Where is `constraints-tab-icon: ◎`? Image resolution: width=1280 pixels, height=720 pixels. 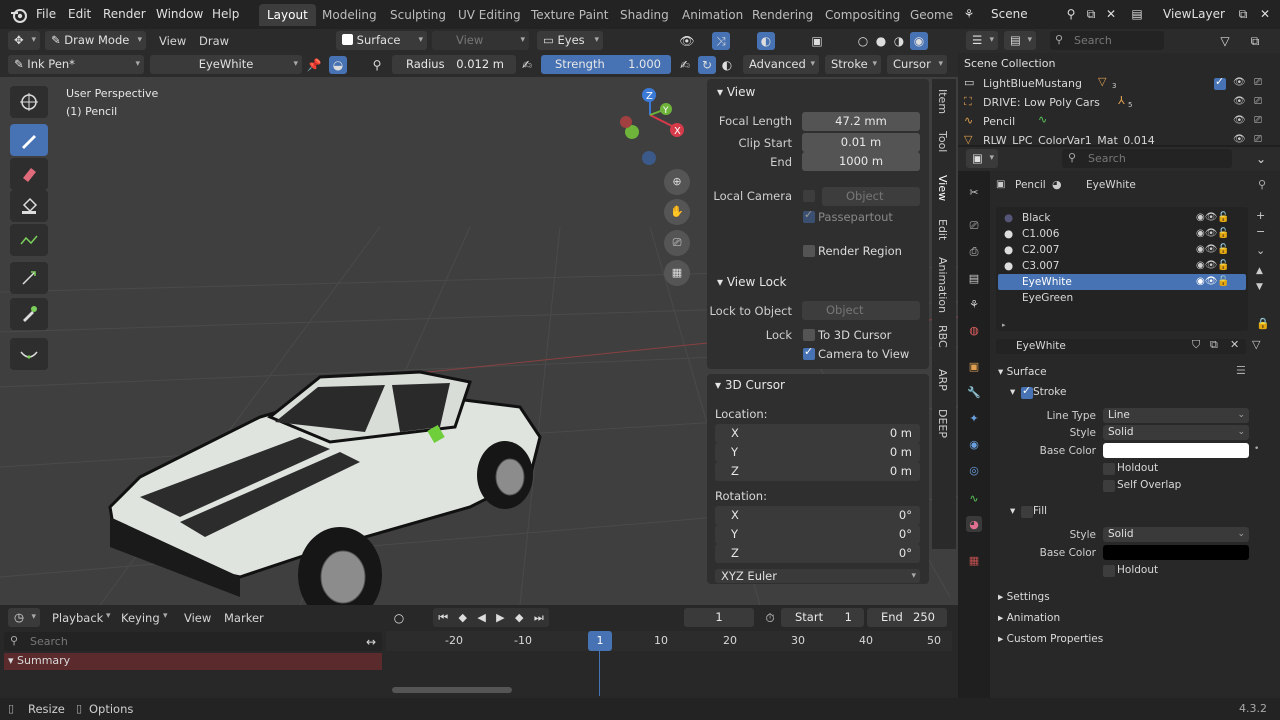
constraints-tab-icon: ◎ is located at coordinates (974, 470).